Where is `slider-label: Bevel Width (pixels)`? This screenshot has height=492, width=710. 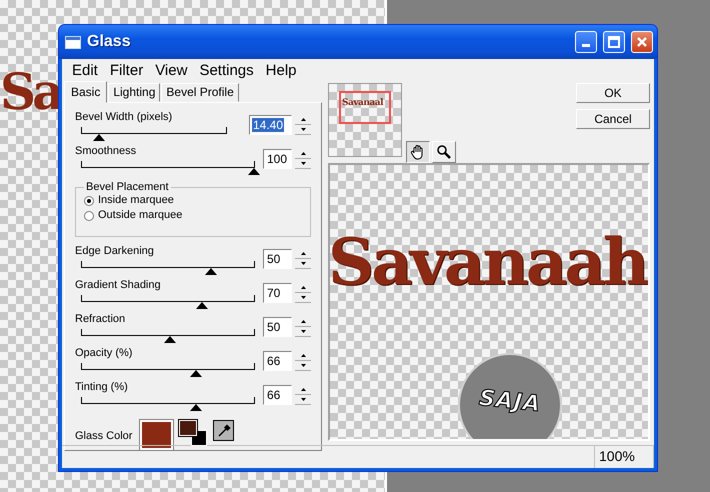 slider-label: Bevel Width (pixels) is located at coordinates (123, 117).